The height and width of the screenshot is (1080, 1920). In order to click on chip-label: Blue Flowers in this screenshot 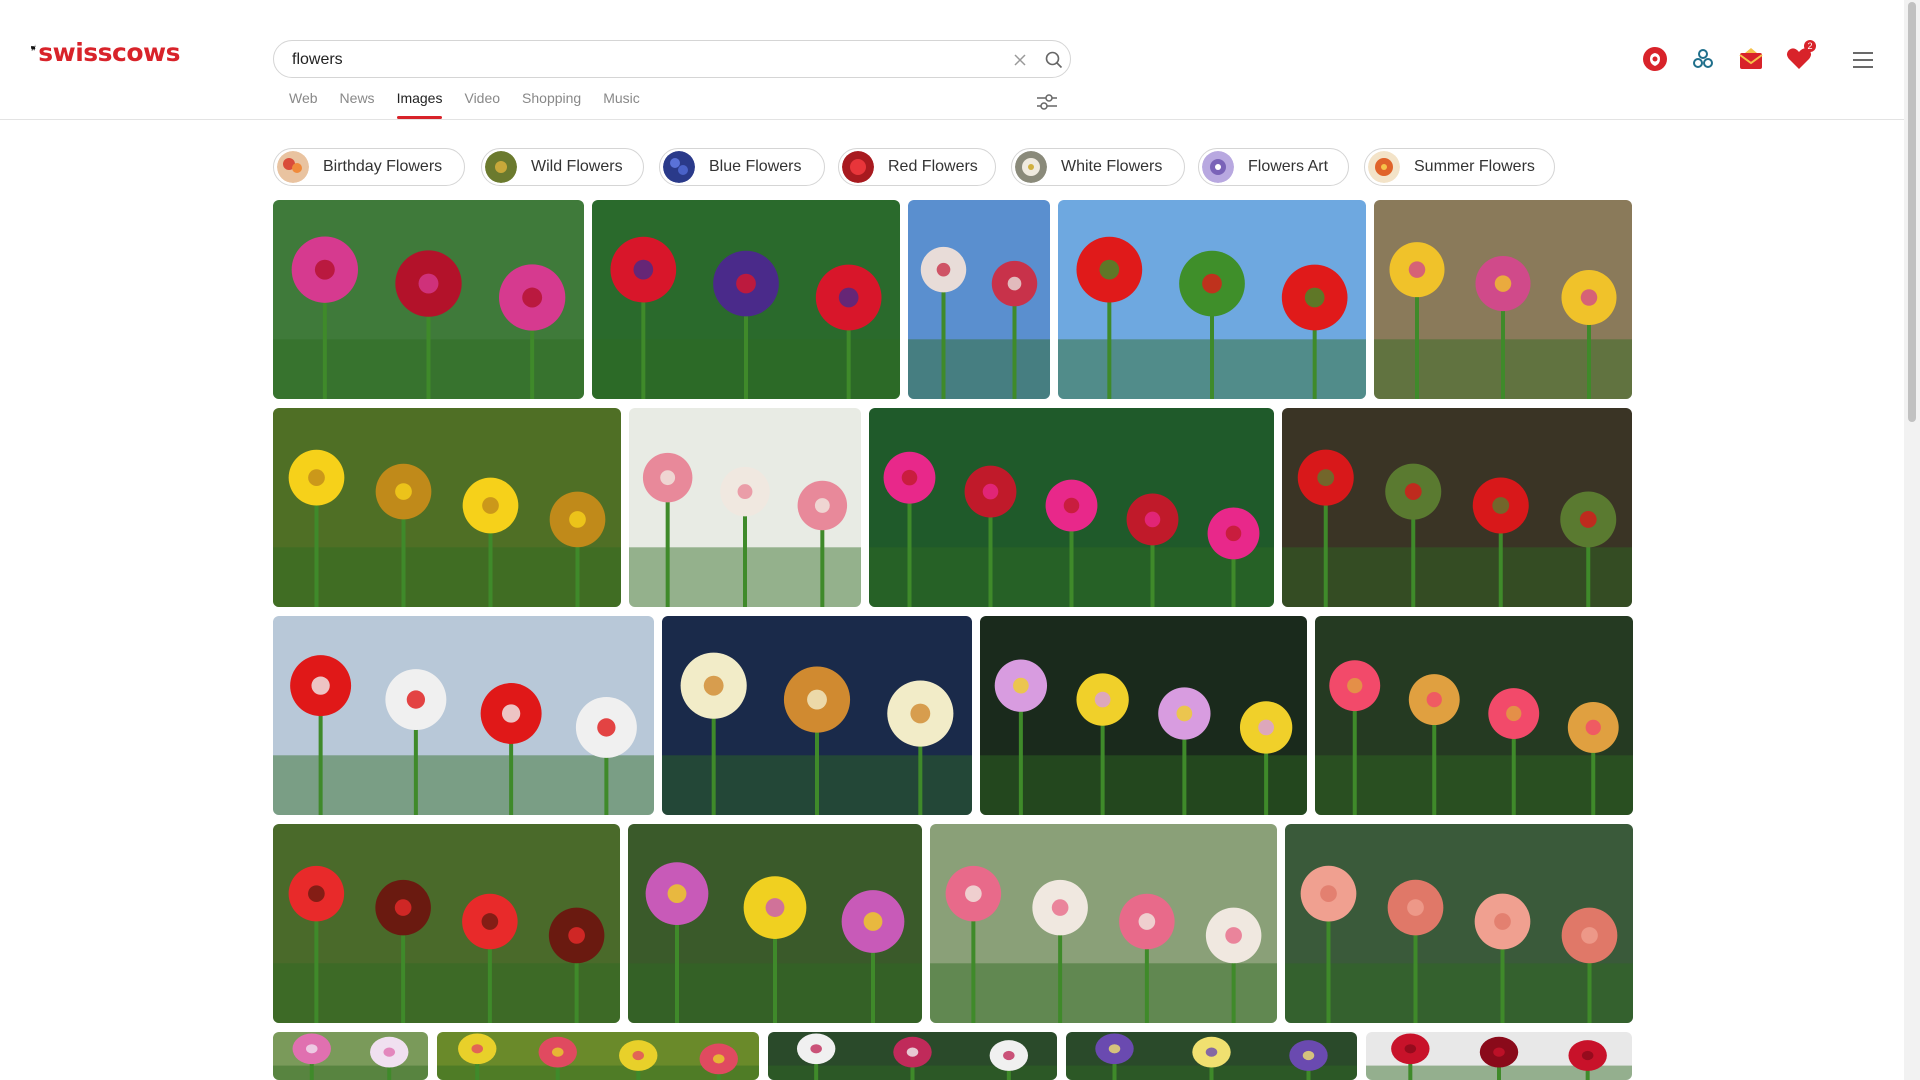, I will do `click(755, 166)`.